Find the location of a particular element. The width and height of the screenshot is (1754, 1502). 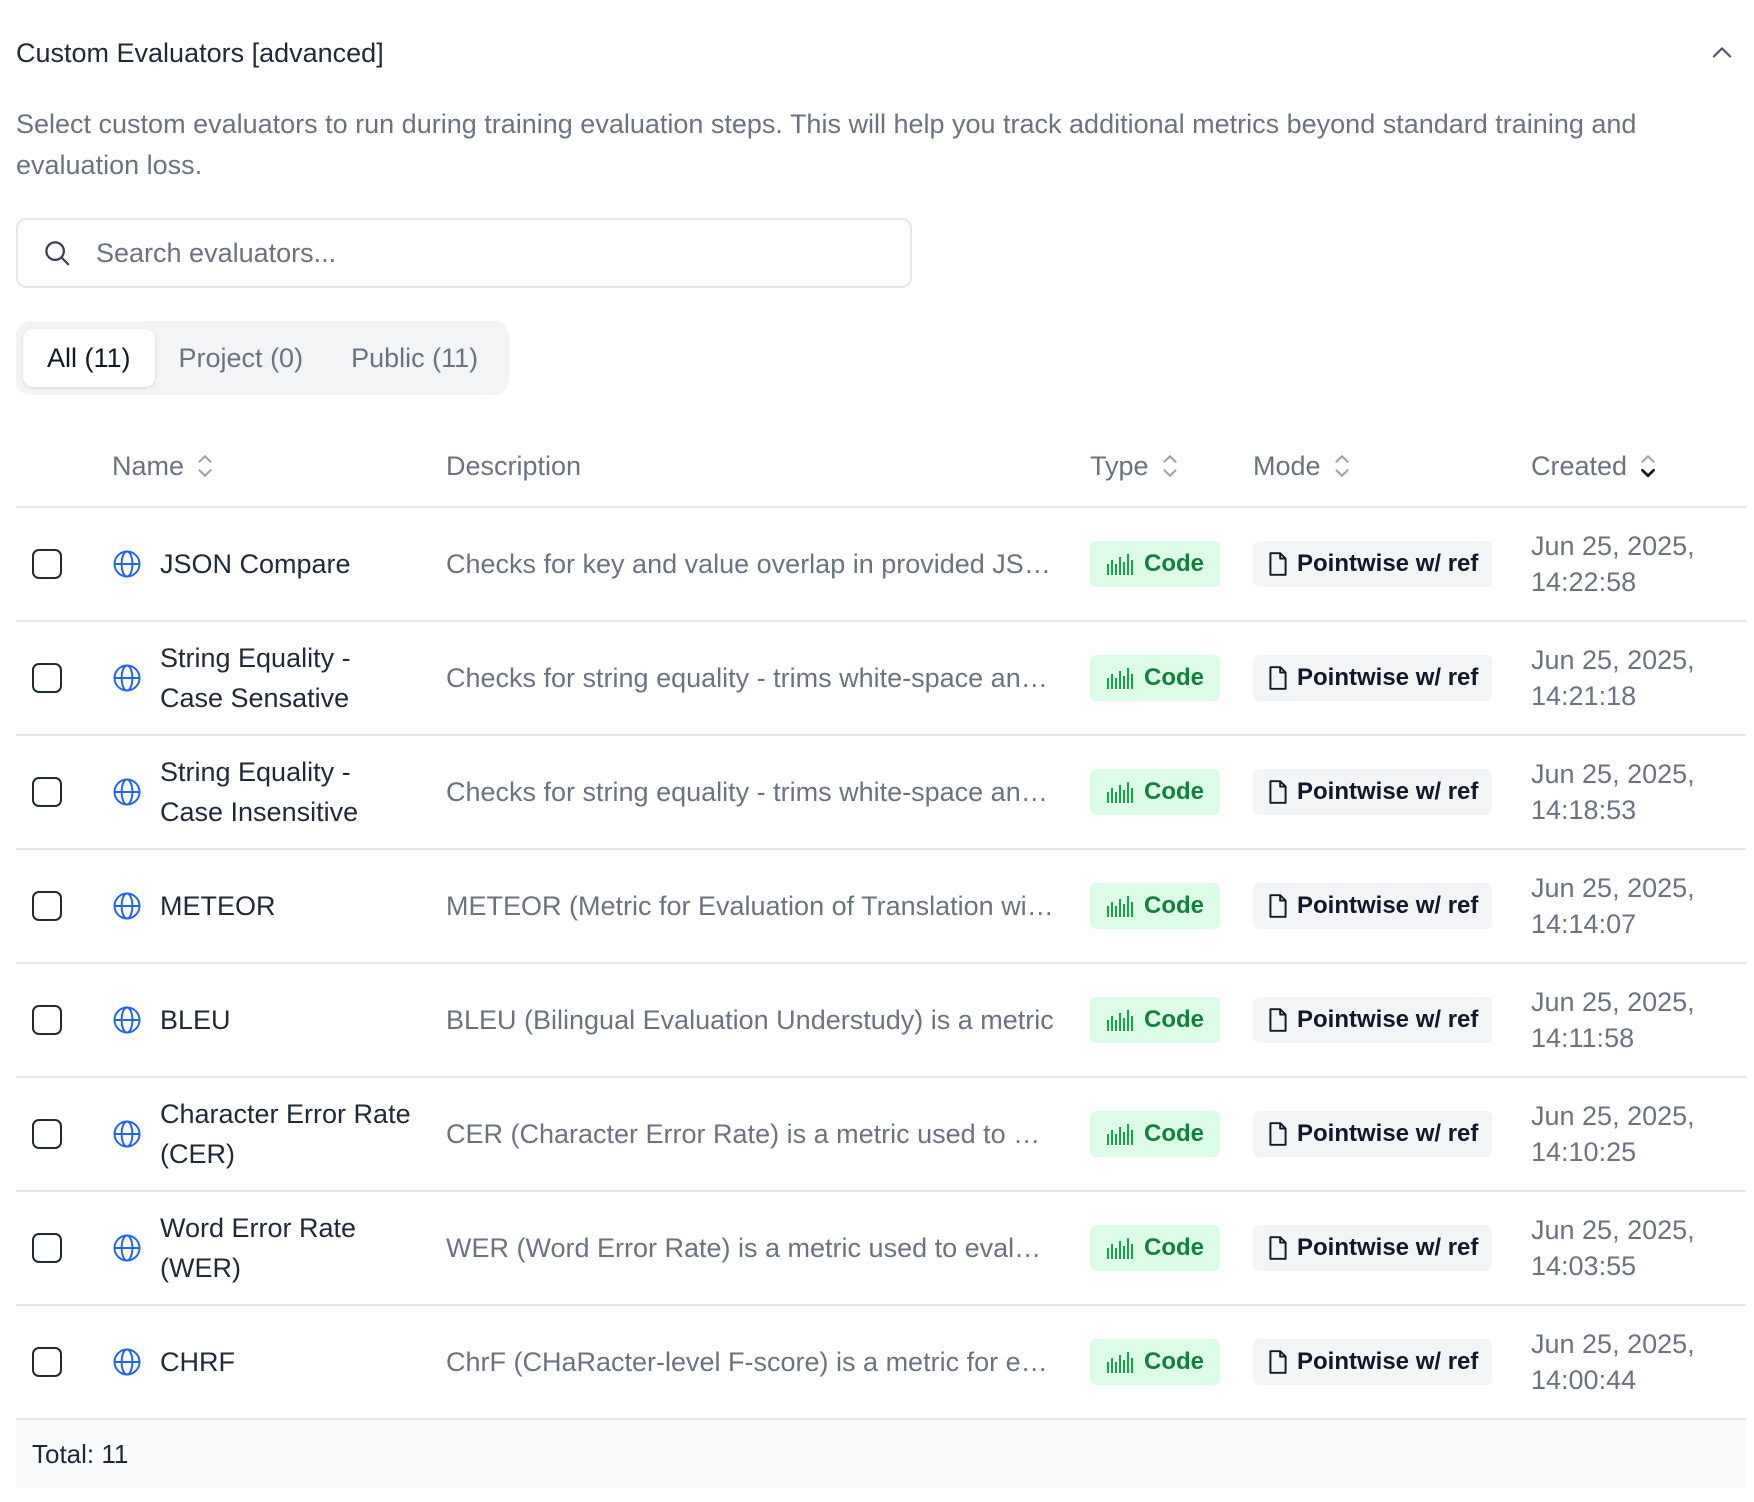

evaluator-name: JSON Compare is located at coordinates (255, 564).